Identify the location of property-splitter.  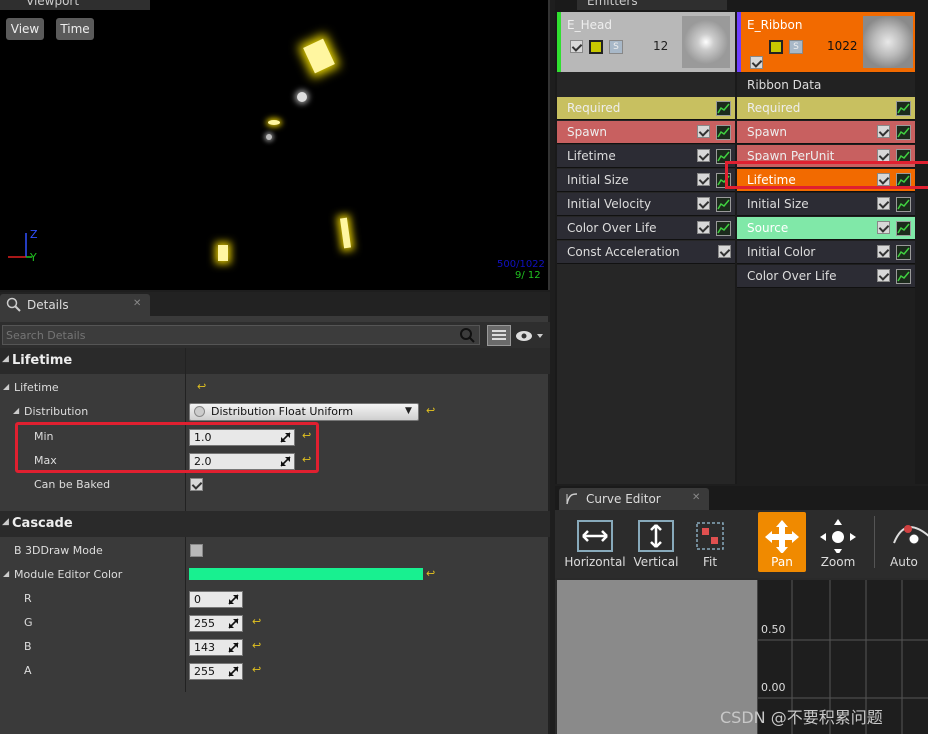
(185, 614).